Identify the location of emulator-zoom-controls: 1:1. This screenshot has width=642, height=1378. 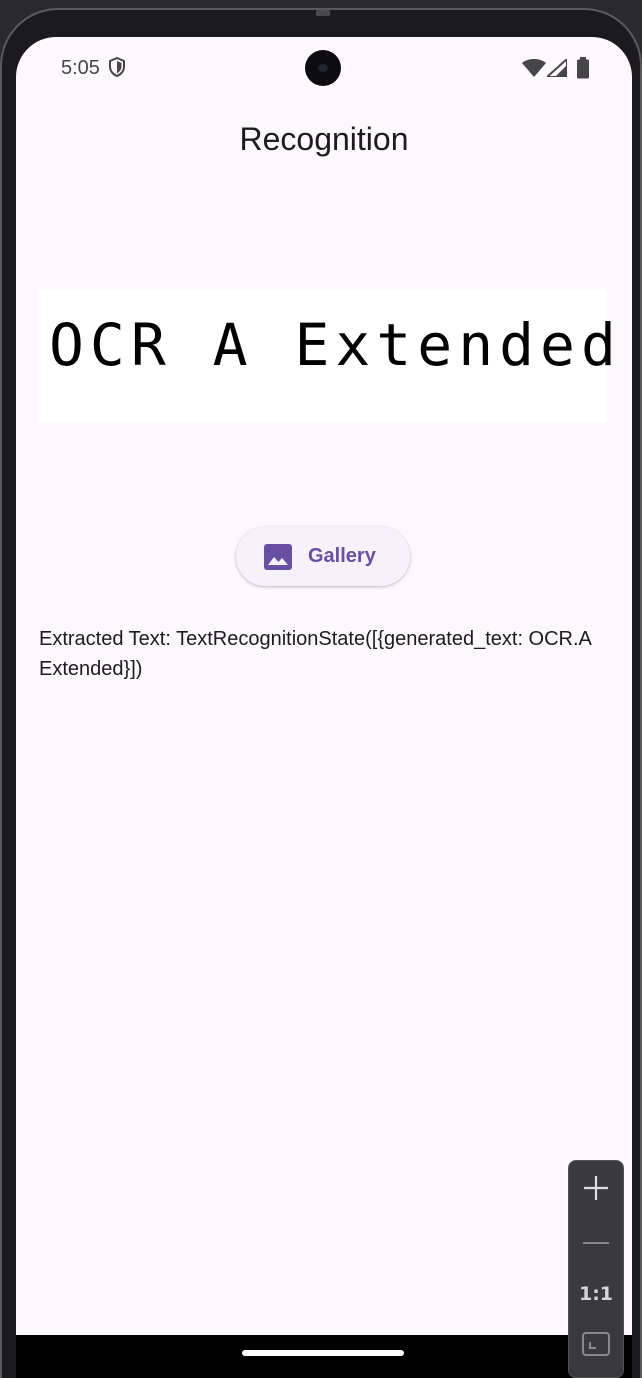
(596, 1269).